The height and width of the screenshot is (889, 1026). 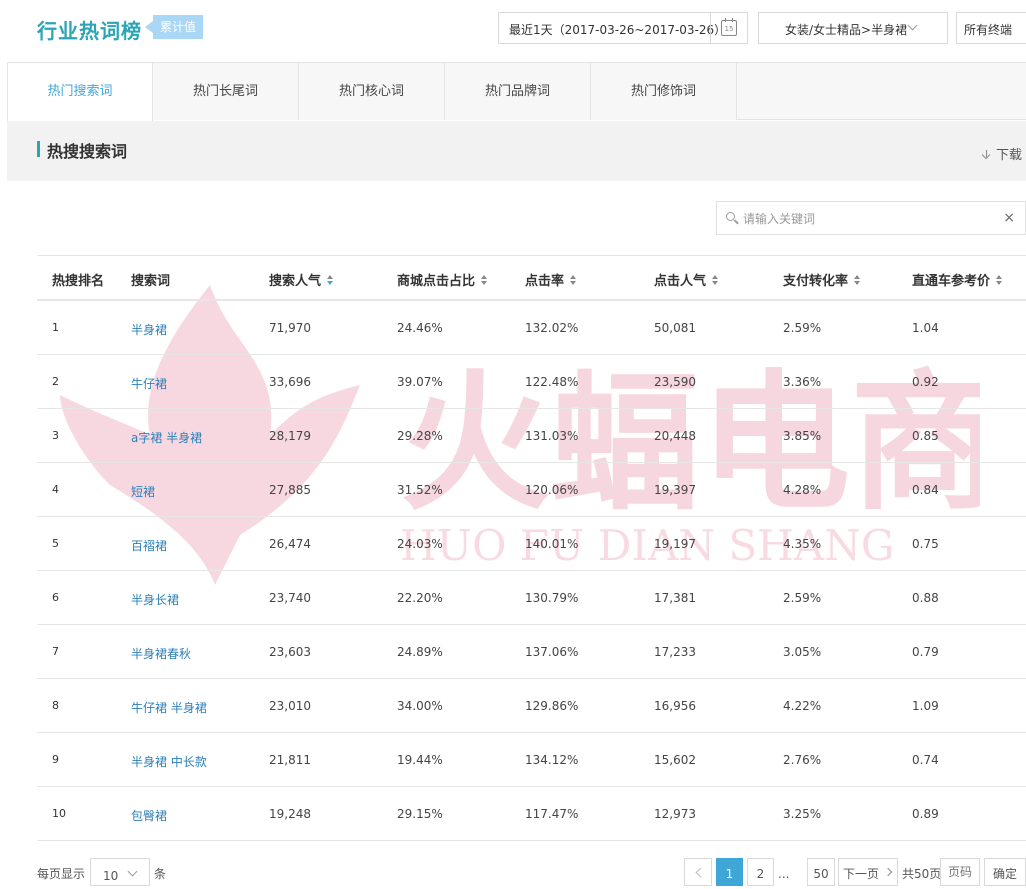 What do you see at coordinates (664, 91) in the screenshot?
I see `tab-hot-modifier: 热门修饰词` at bounding box center [664, 91].